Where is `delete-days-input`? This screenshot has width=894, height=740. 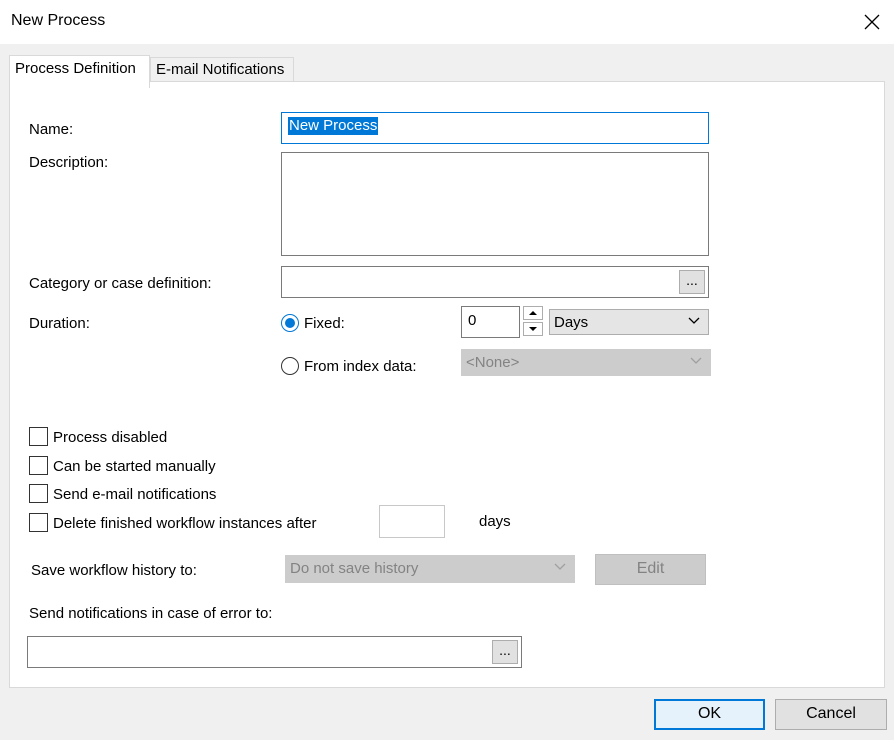
delete-days-input is located at coordinates (412, 521).